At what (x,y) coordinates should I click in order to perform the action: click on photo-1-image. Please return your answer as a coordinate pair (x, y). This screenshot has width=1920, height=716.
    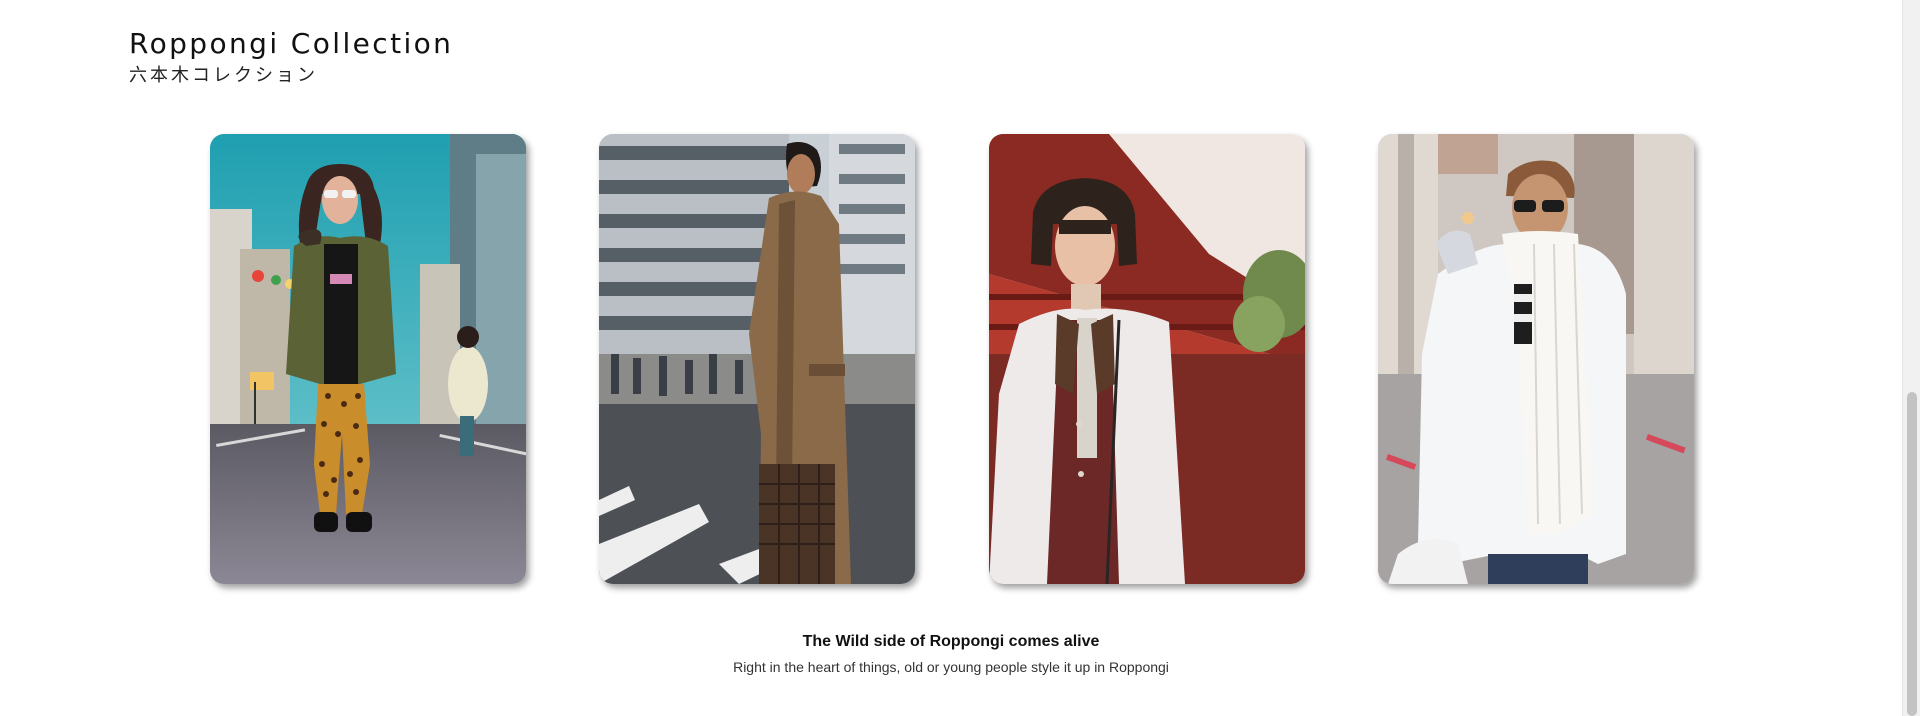
    Looking at the image, I should click on (368, 359).